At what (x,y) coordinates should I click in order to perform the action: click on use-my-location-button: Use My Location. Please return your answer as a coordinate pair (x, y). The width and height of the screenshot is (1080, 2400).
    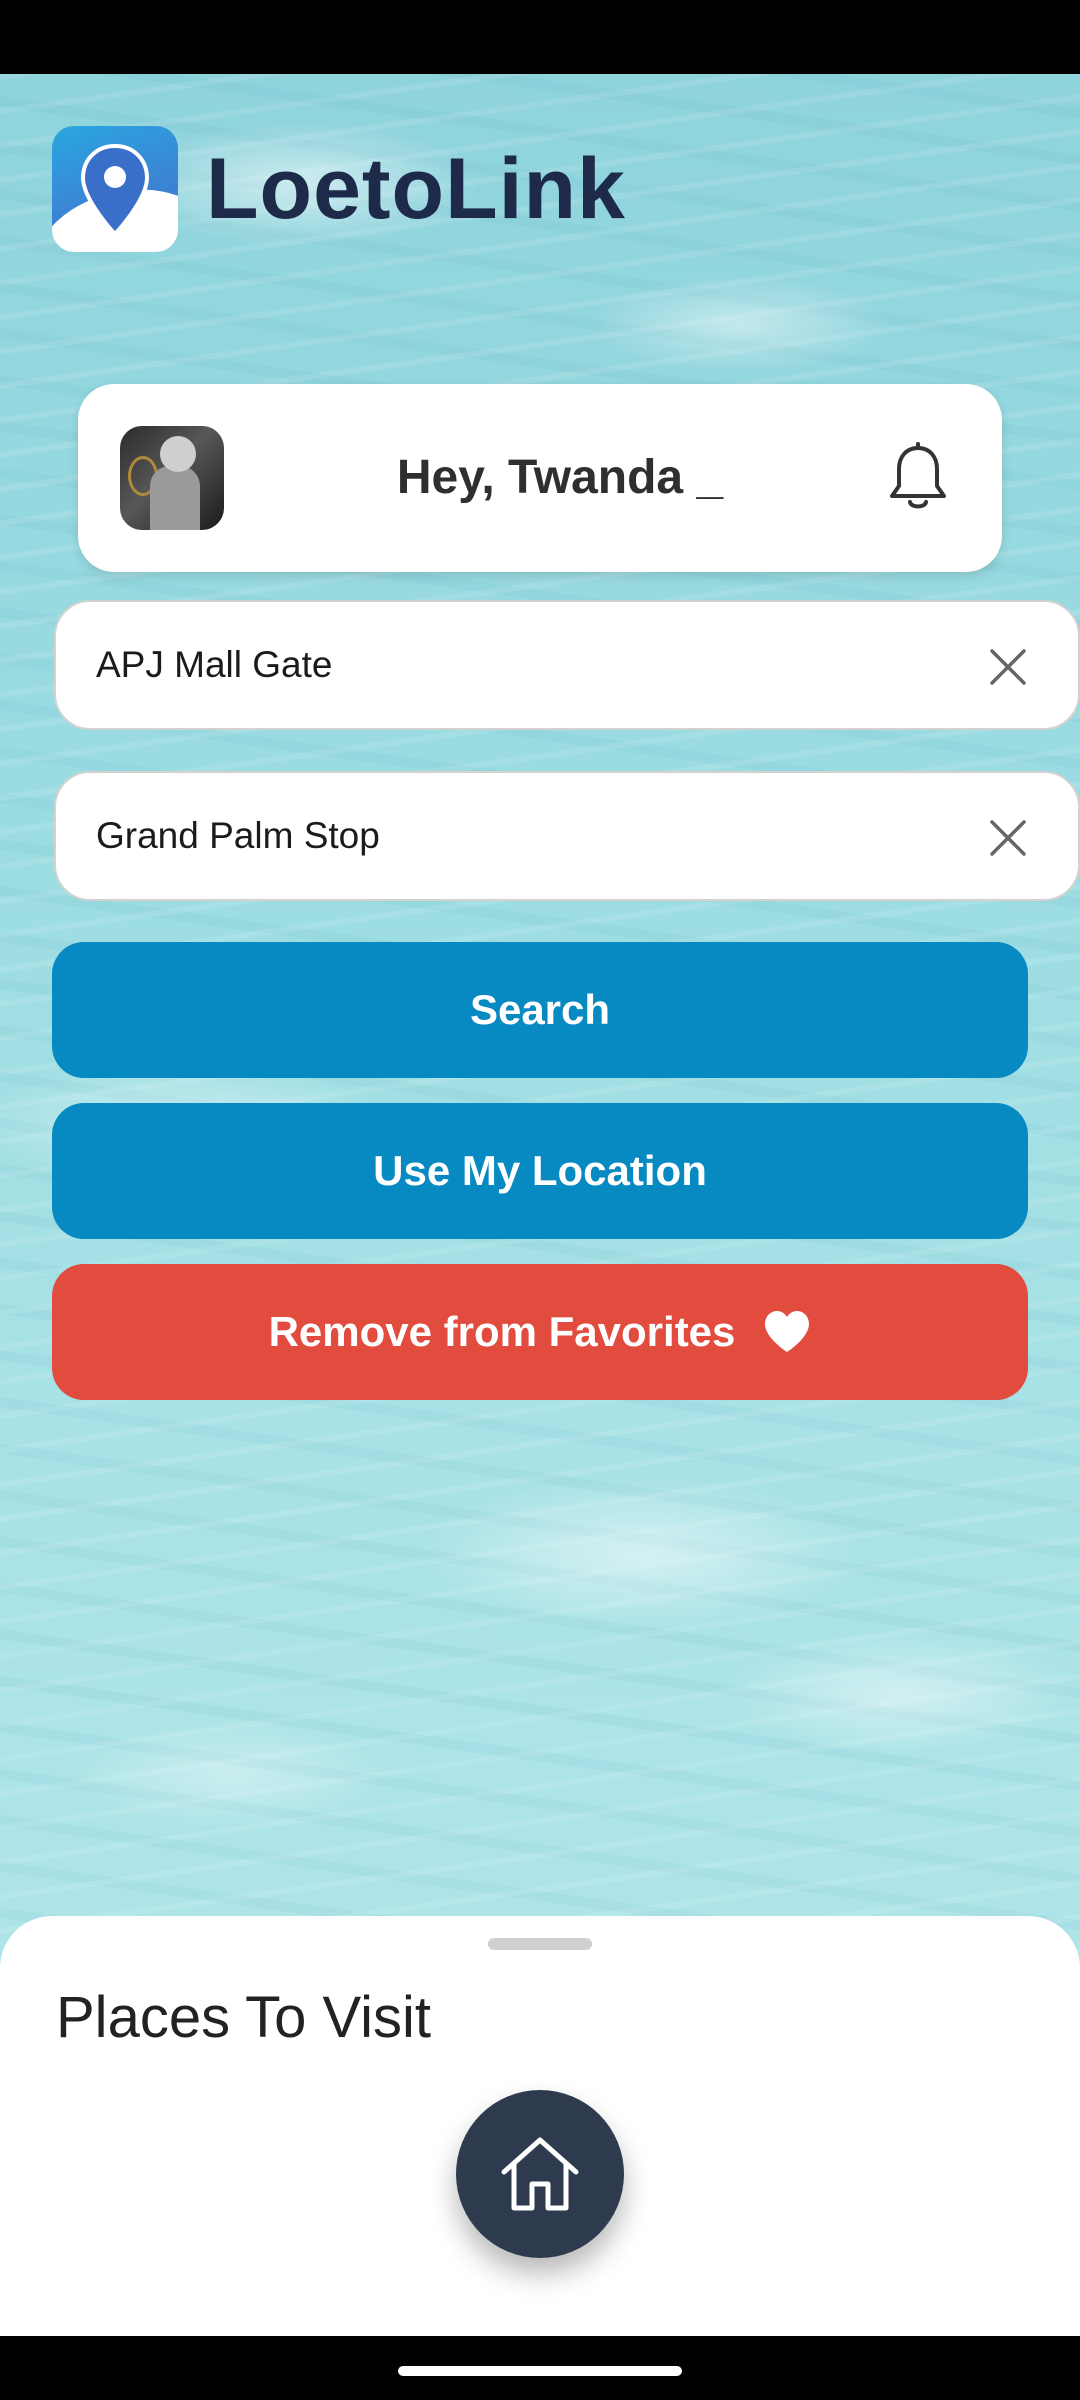
    Looking at the image, I should click on (540, 1171).